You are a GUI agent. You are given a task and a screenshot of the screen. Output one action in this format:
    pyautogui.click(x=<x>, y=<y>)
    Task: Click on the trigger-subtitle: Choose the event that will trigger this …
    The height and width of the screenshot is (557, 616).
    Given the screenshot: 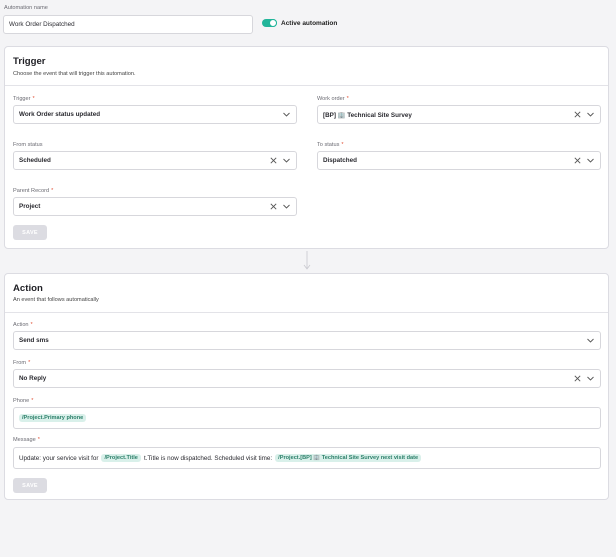 What is the action you would take?
    pyautogui.click(x=74, y=74)
    